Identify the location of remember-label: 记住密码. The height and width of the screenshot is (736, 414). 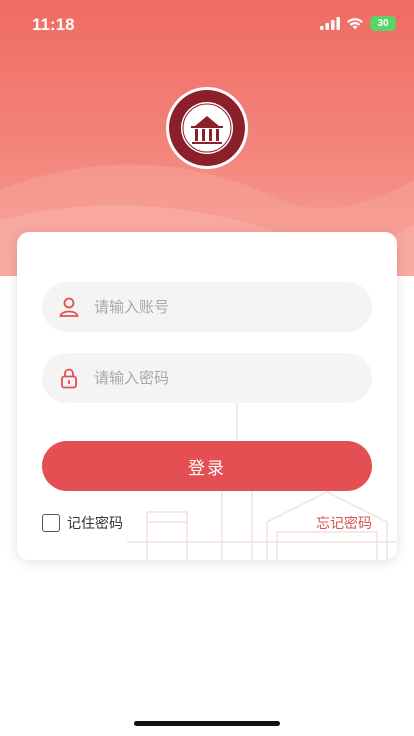
(95, 524).